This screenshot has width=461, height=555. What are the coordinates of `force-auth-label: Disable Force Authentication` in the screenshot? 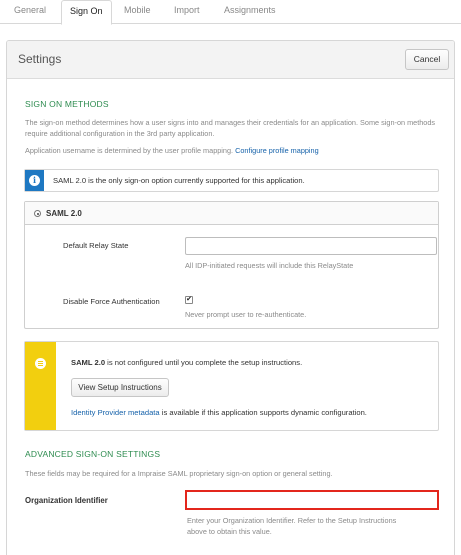 It's located at (111, 301).